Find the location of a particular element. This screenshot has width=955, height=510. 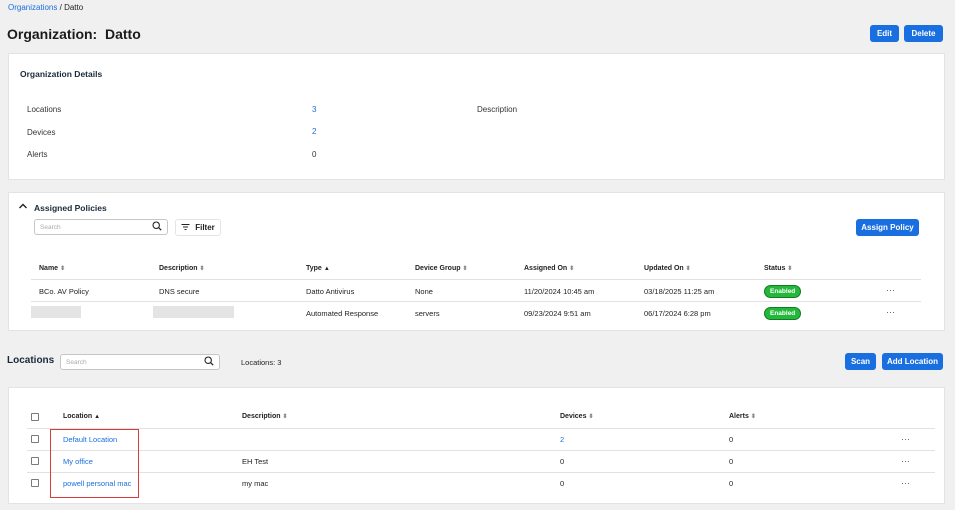

policy-device-group: servers is located at coordinates (427, 313).